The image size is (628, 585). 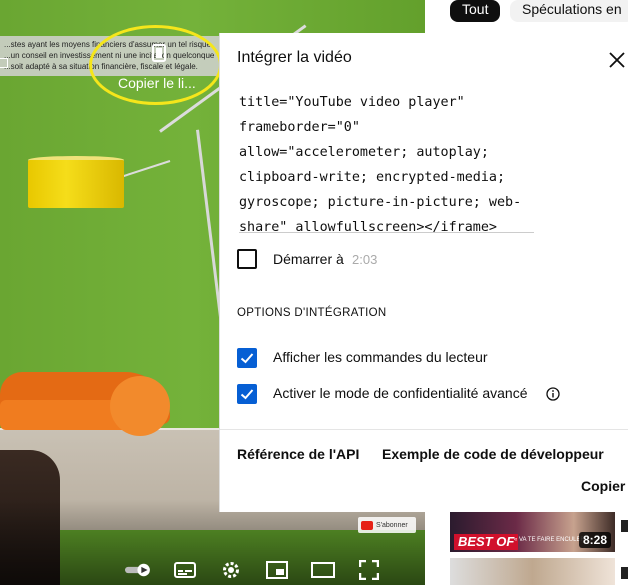 What do you see at coordinates (231, 570) in the screenshot?
I see `settings-gear-icon` at bounding box center [231, 570].